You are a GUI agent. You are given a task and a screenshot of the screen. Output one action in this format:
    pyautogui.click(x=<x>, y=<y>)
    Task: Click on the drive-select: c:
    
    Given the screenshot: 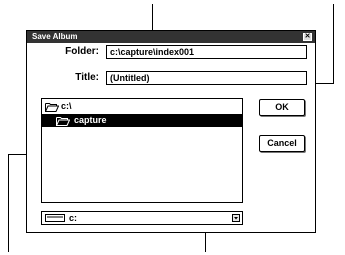 What is the action you would take?
    pyautogui.click(x=142, y=218)
    